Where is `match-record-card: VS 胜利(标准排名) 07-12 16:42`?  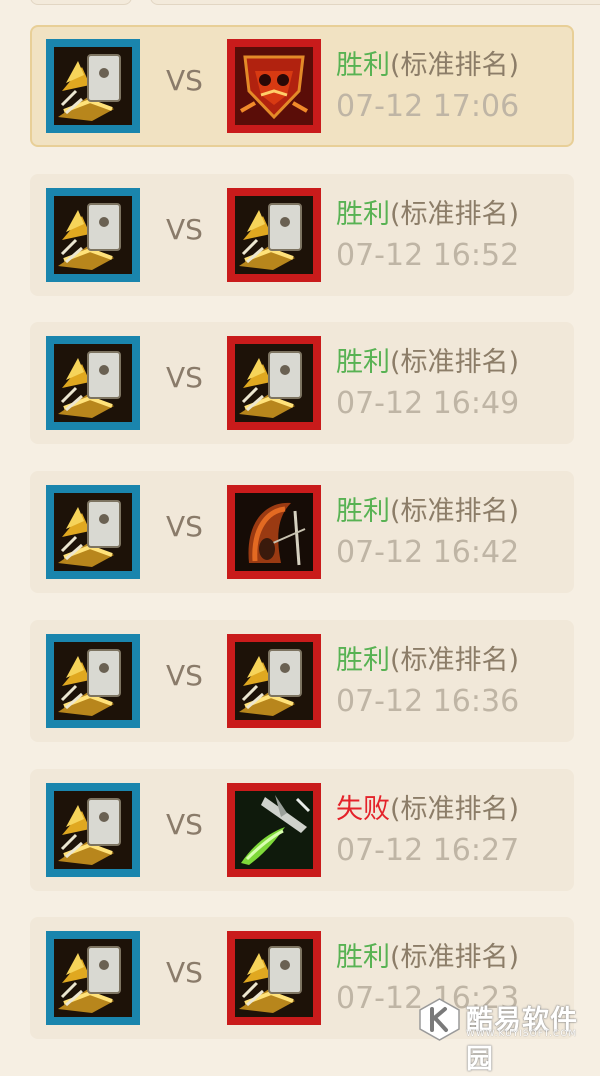
match-record-card: VS 胜利(标准排名) 07-12 16:42 is located at coordinates (302, 532).